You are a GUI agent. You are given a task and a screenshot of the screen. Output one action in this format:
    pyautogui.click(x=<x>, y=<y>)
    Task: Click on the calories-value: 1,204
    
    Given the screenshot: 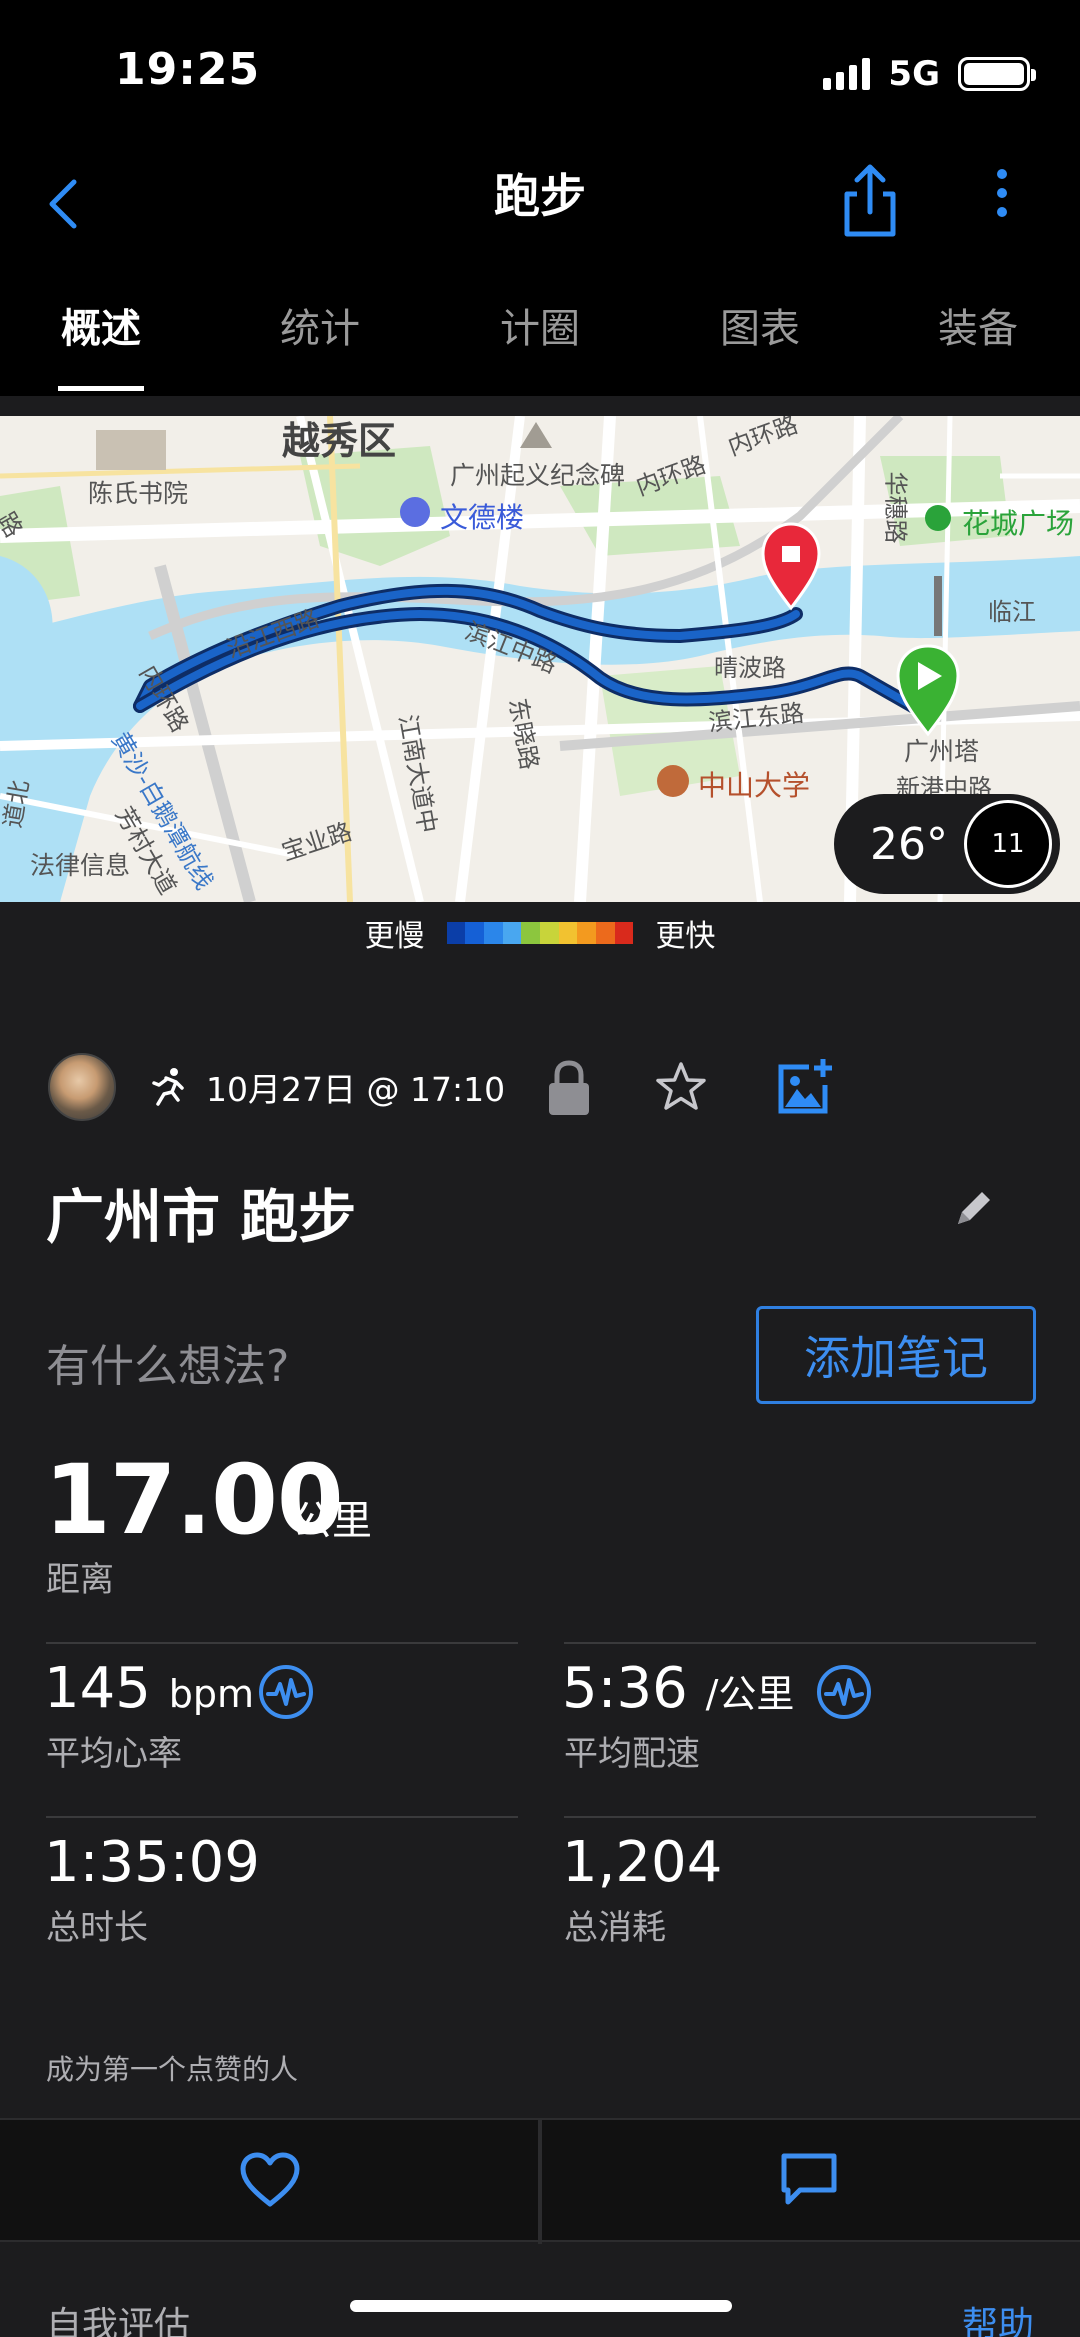 What is the action you would take?
    pyautogui.click(x=642, y=1862)
    